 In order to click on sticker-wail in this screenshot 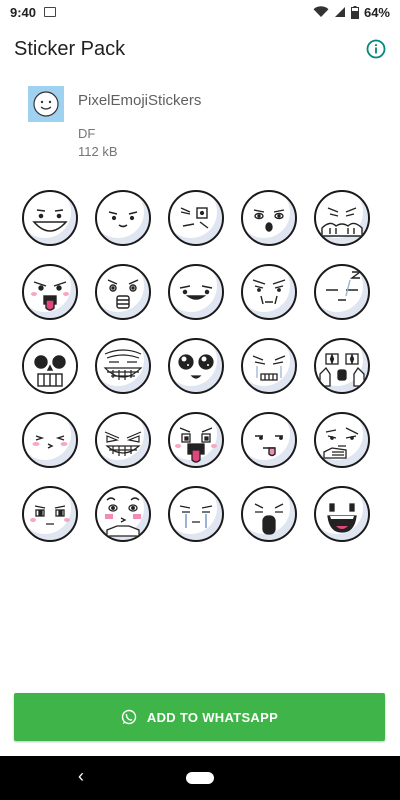, I will do `click(269, 514)`.